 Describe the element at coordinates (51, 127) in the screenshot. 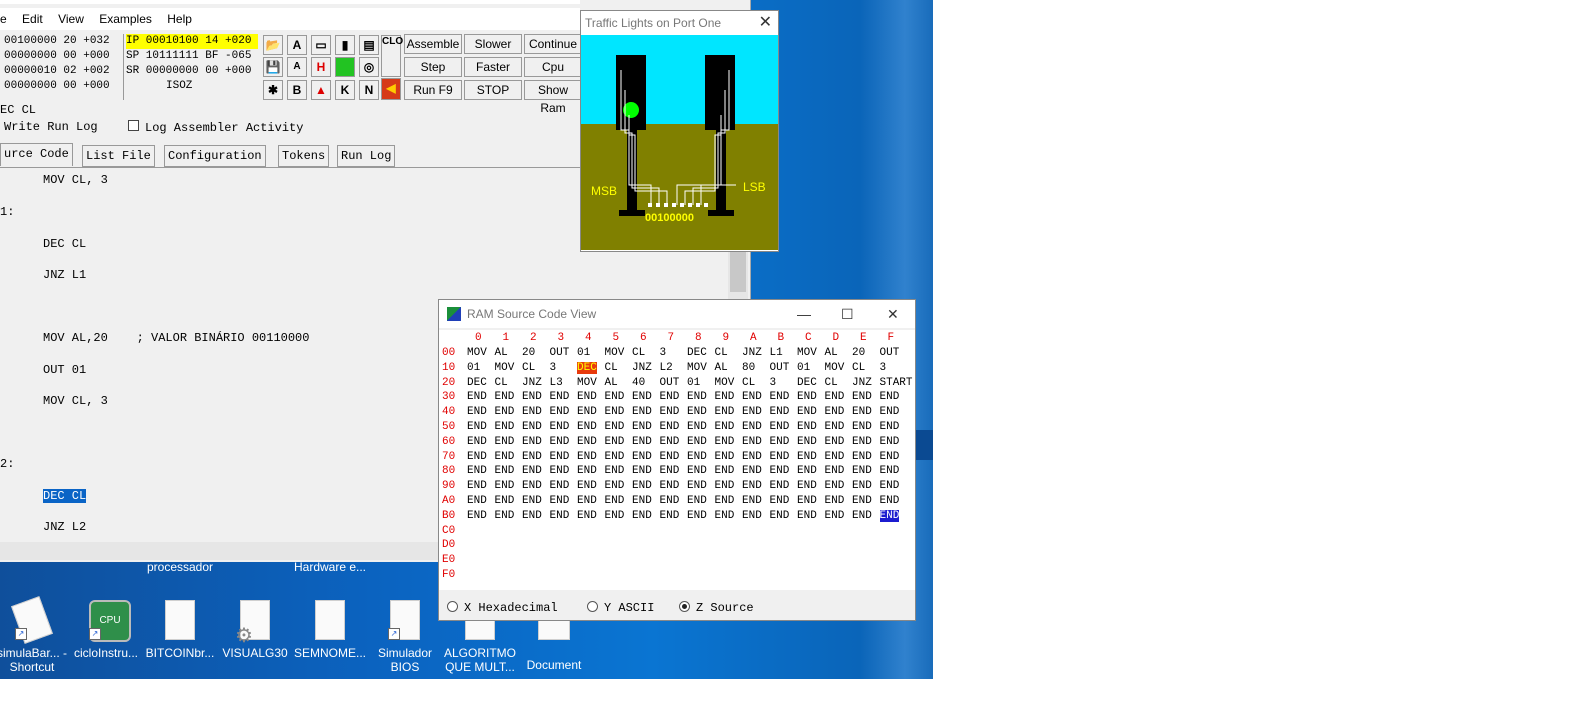

I see `write-run-log-option: Write Run Log` at that location.